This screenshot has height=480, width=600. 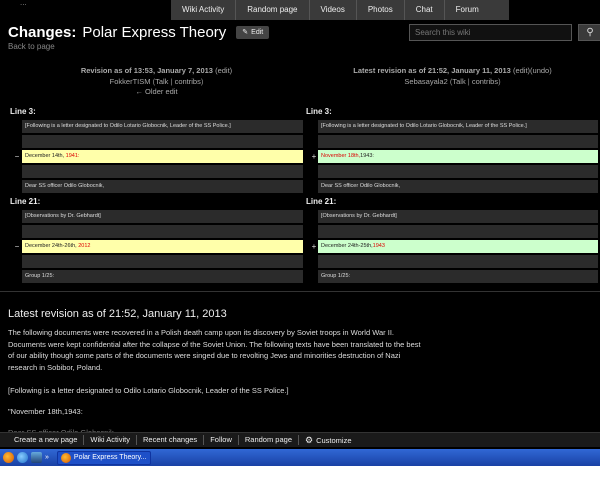 I want to click on toolbar-follow: Follow, so click(x=221, y=440).